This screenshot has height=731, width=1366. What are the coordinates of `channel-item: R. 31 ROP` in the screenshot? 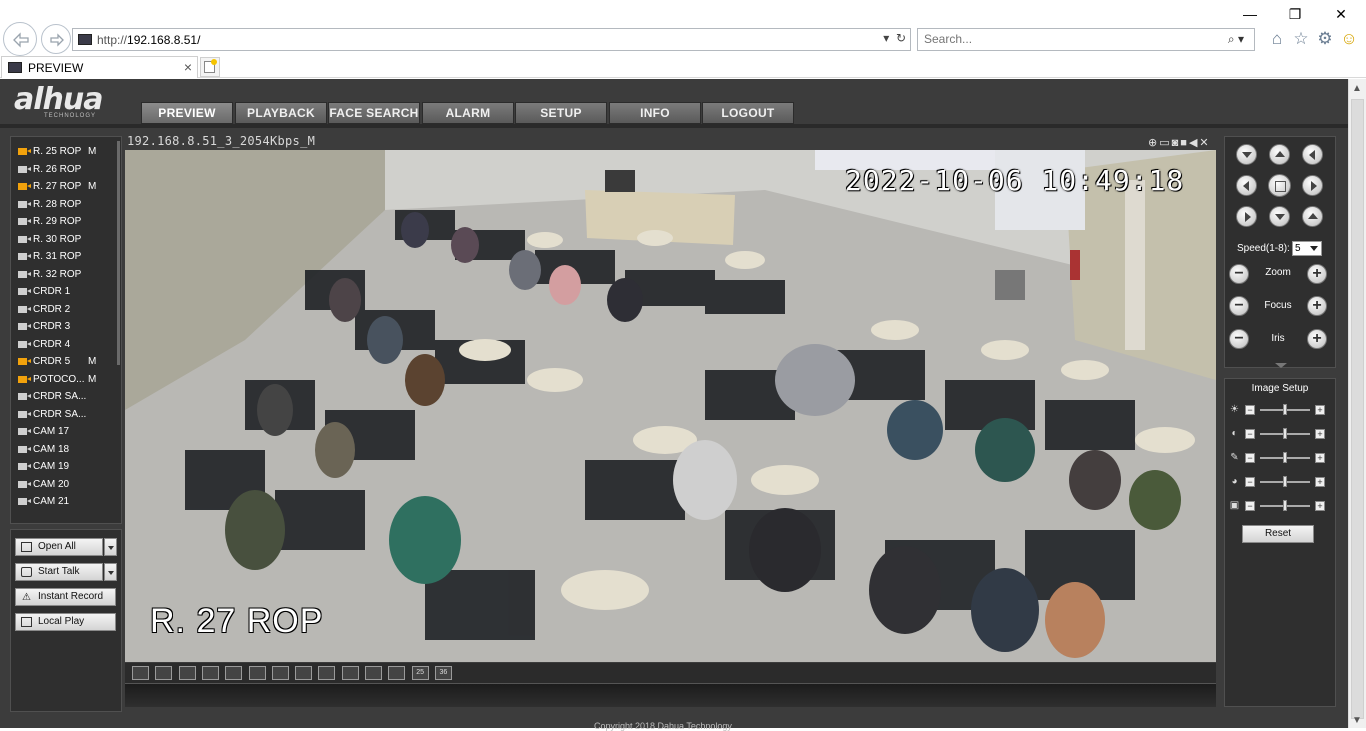 It's located at (63, 257).